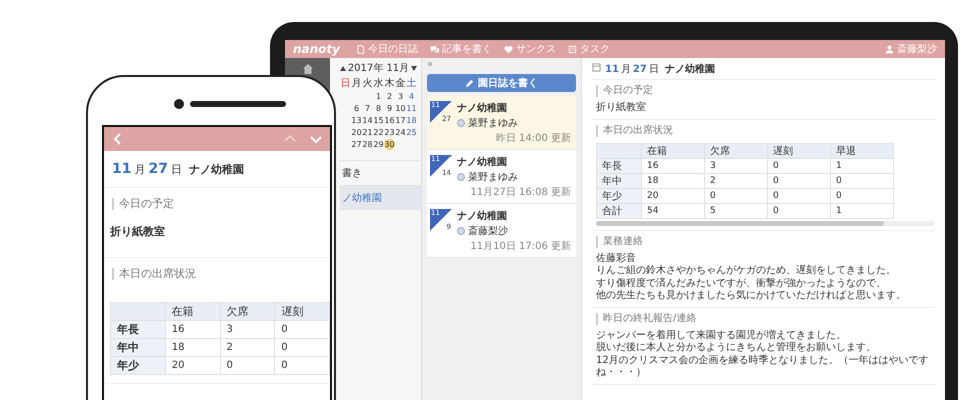  What do you see at coordinates (380, 197) in the screenshot?
I see `list-item: ノ幼稚園` at bounding box center [380, 197].